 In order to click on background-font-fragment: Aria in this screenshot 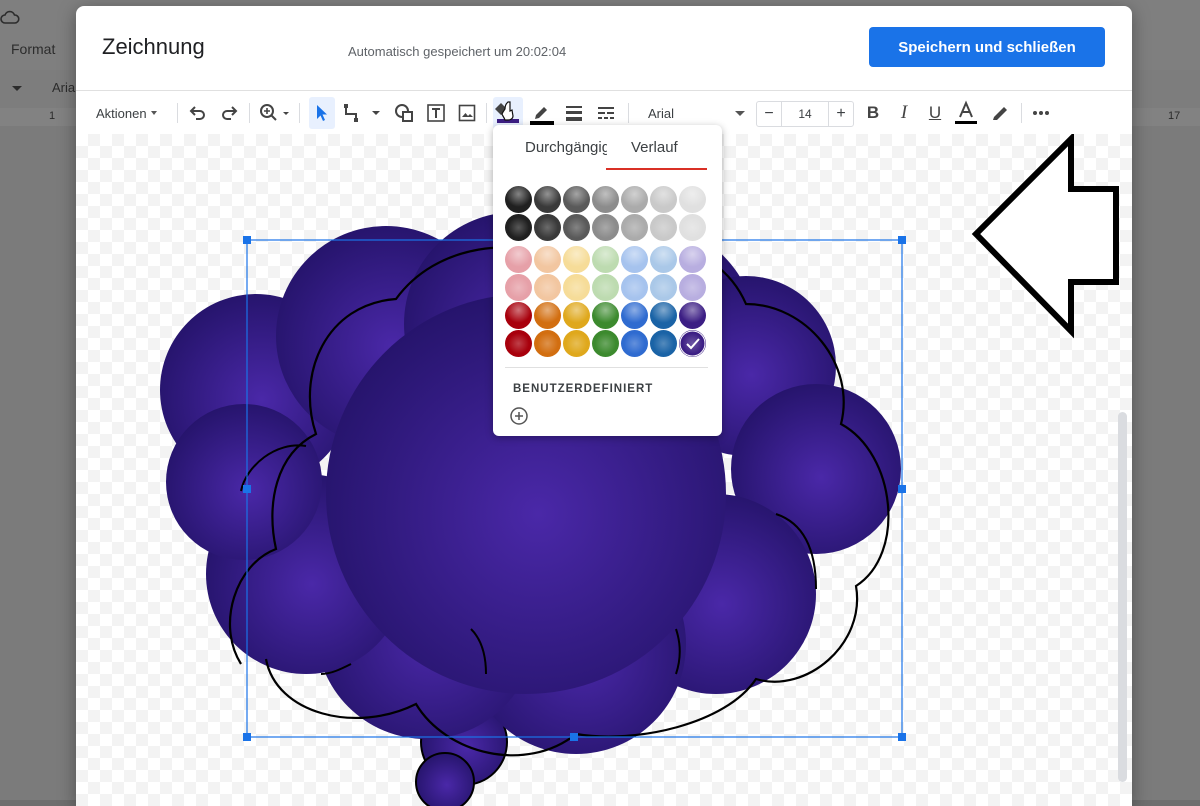, I will do `click(64, 87)`.